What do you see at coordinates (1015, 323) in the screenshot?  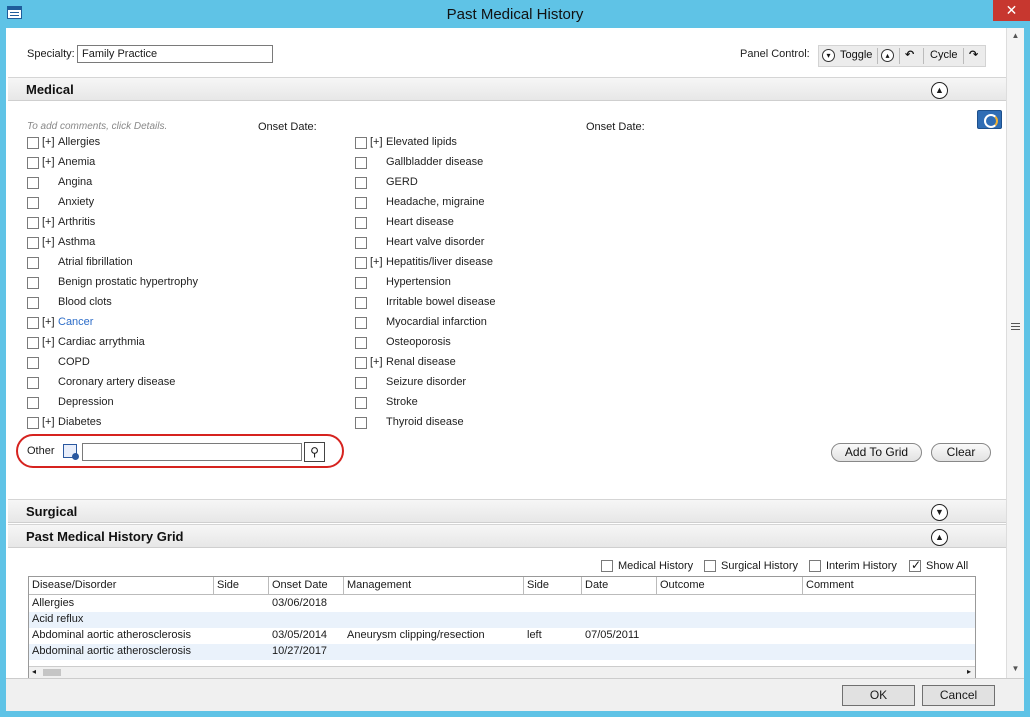 I see `scroll-grip-icon` at bounding box center [1015, 323].